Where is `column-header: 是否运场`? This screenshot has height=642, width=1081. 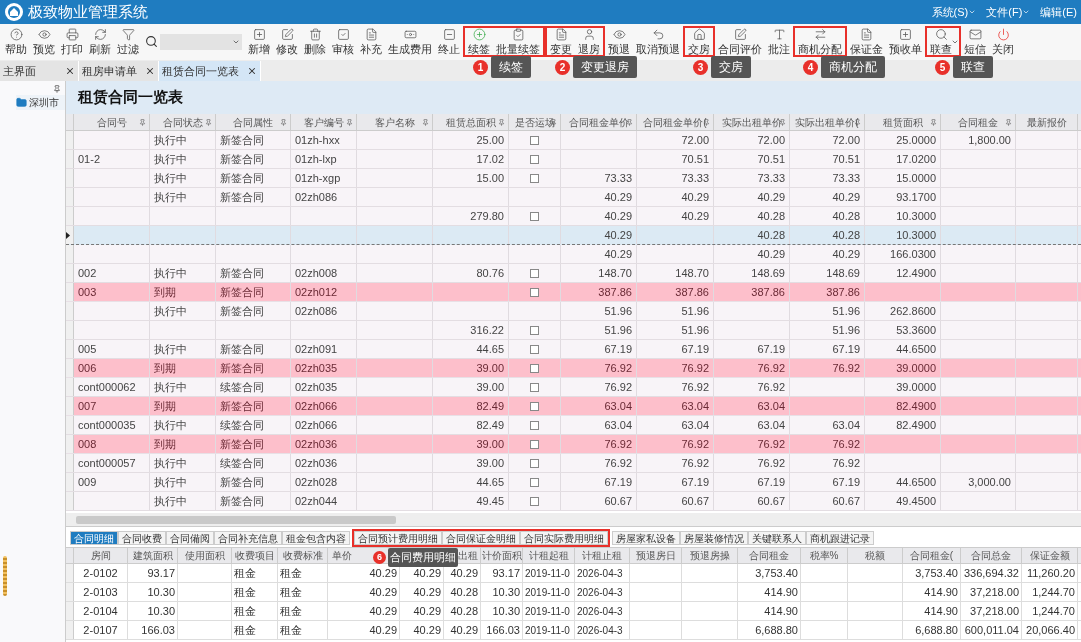
column-header: 是否运场 is located at coordinates (535, 122).